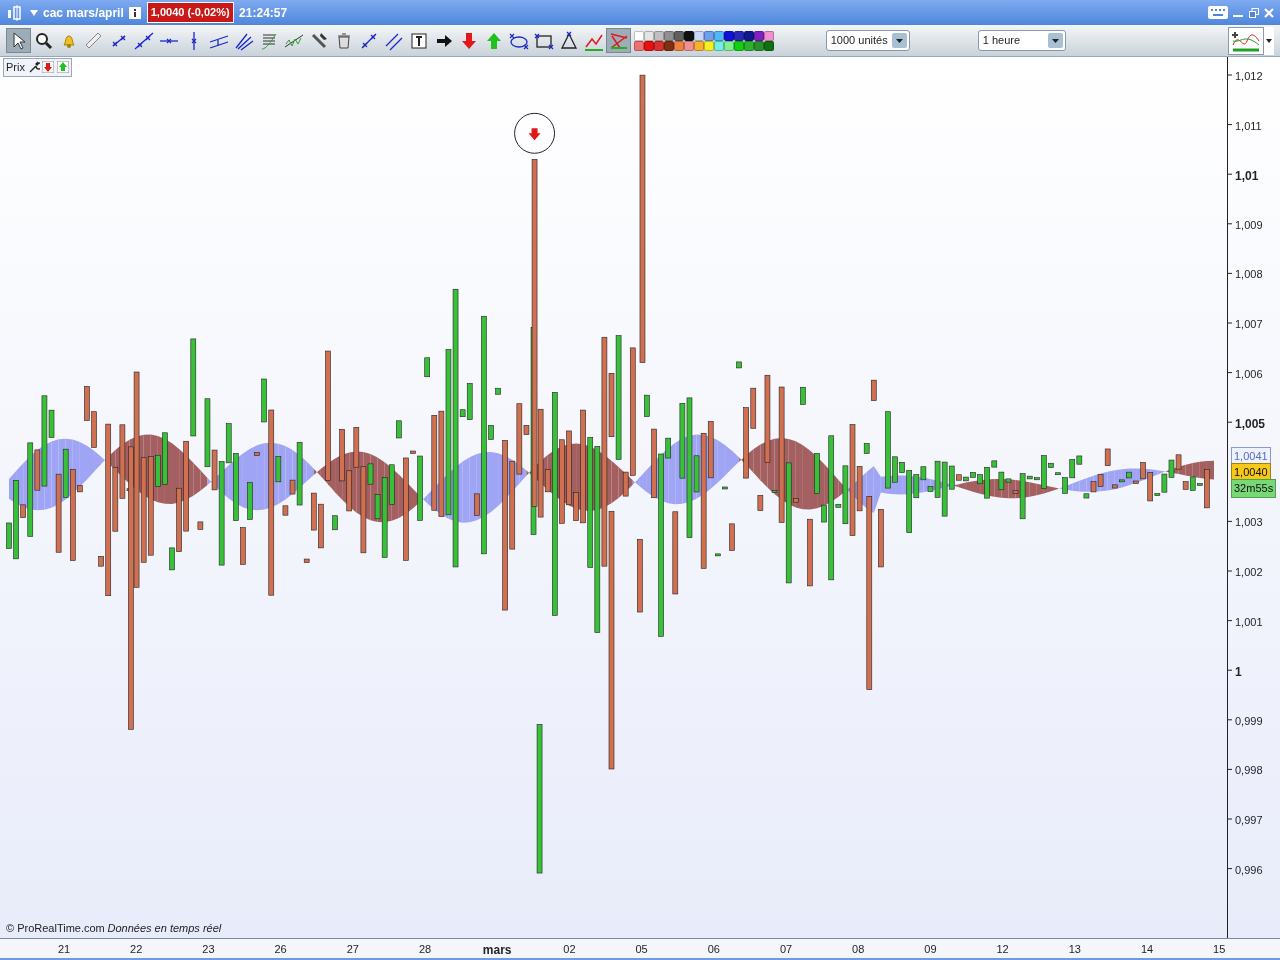 The image size is (1280, 960). What do you see at coordinates (1249, 225) in the screenshot?
I see `price-label: 1,009` at bounding box center [1249, 225].